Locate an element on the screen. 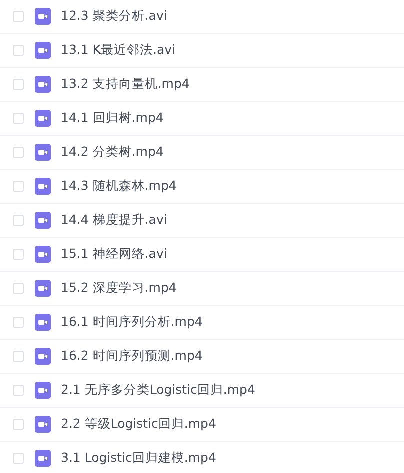 Image resolution: width=404 pixels, height=473 pixels. file-name: 16.2 时间序列预测.mp4 is located at coordinates (132, 356).